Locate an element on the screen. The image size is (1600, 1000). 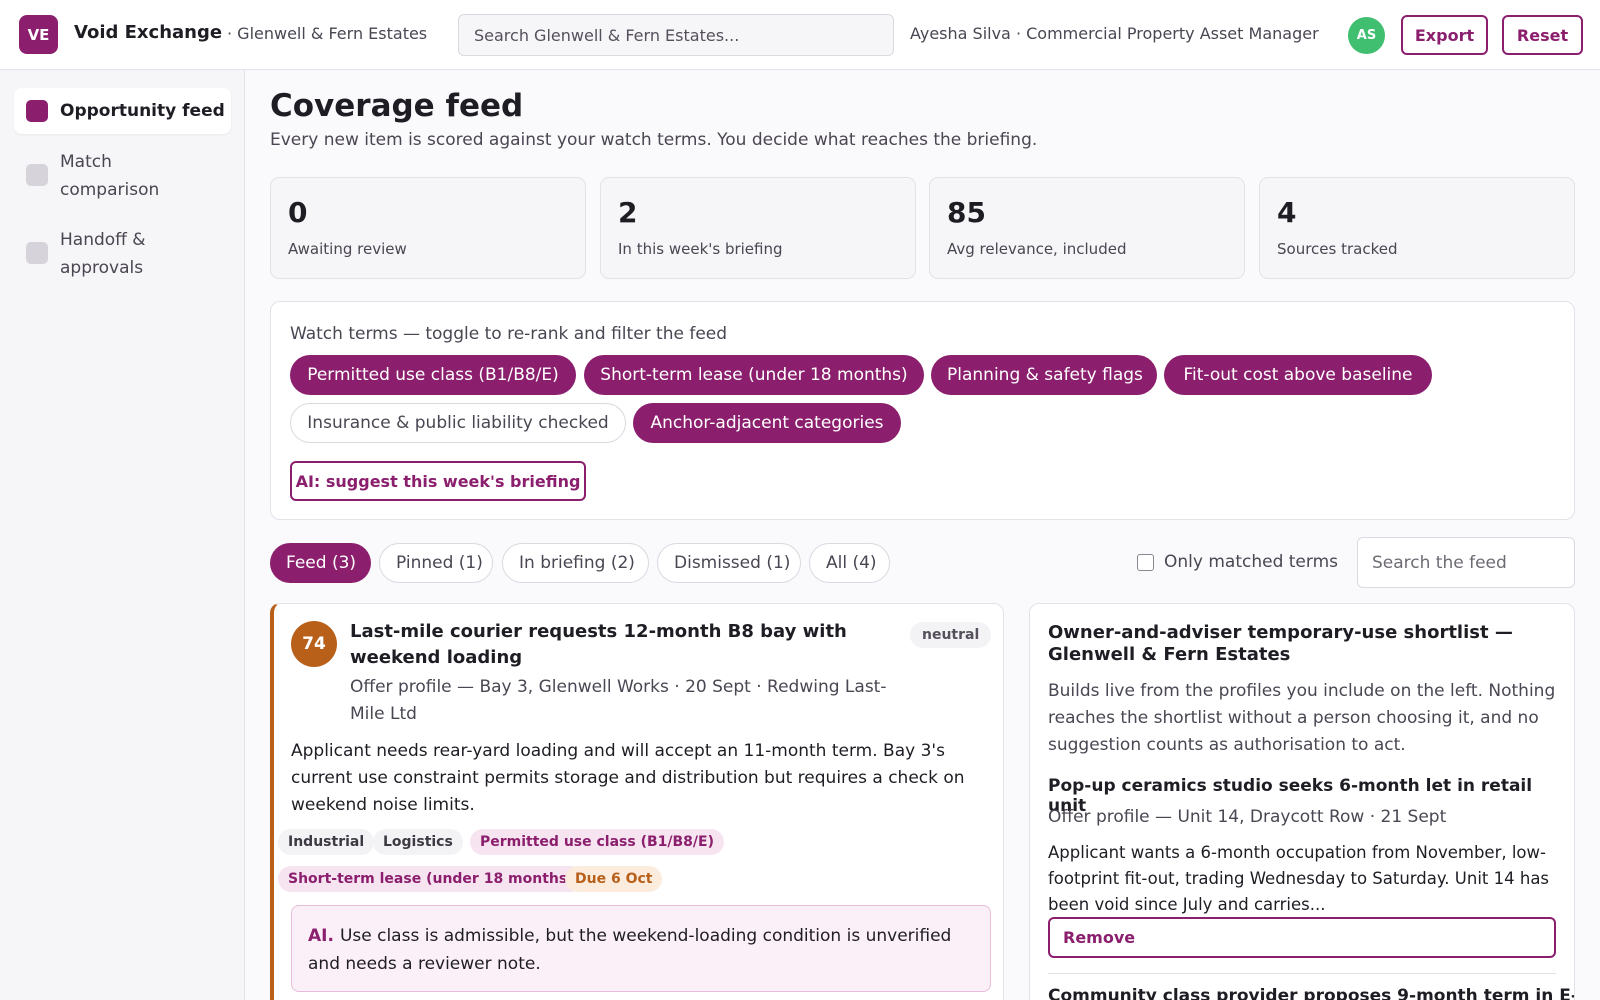
tab-pinned: Pinned (1) is located at coordinates (436, 563).